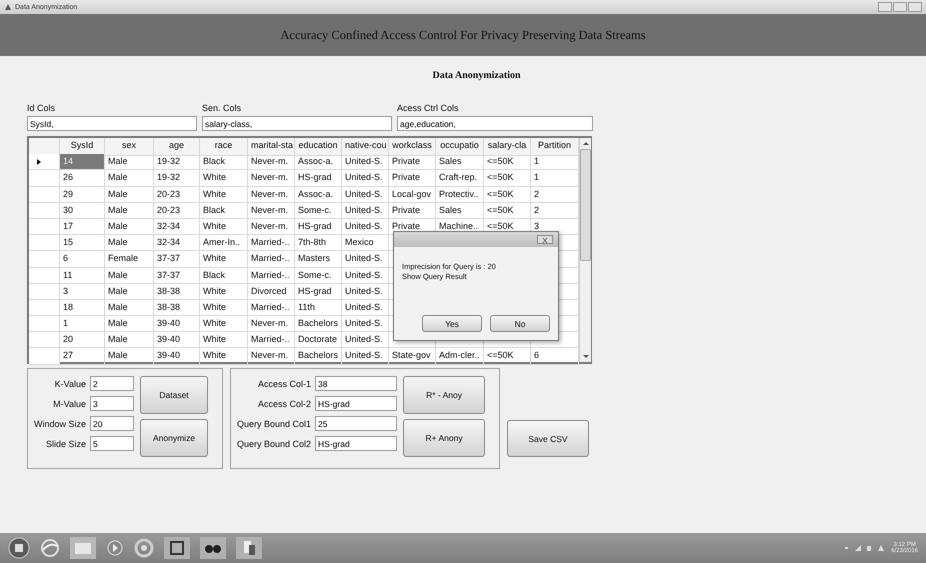  What do you see at coordinates (82, 227) in the screenshot?
I see `table-cell: 17` at bounding box center [82, 227].